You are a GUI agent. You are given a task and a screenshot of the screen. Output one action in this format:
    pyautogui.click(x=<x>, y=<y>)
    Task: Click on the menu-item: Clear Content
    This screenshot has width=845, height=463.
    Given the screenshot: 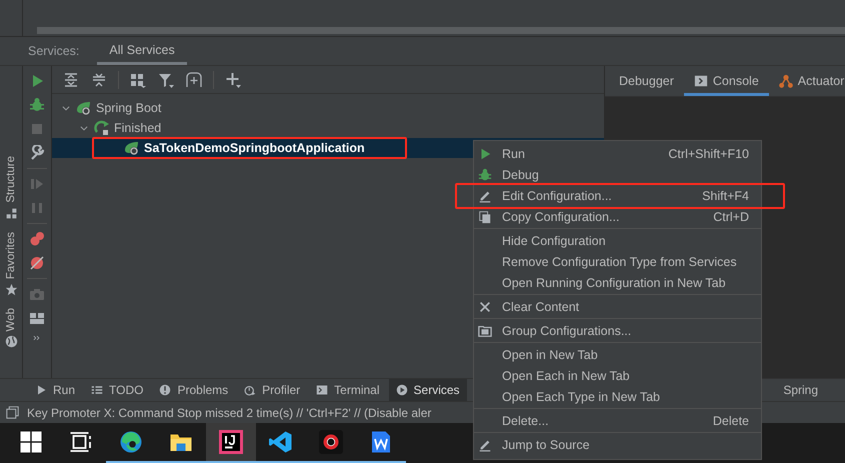 What is the action you would take?
    pyautogui.click(x=617, y=306)
    